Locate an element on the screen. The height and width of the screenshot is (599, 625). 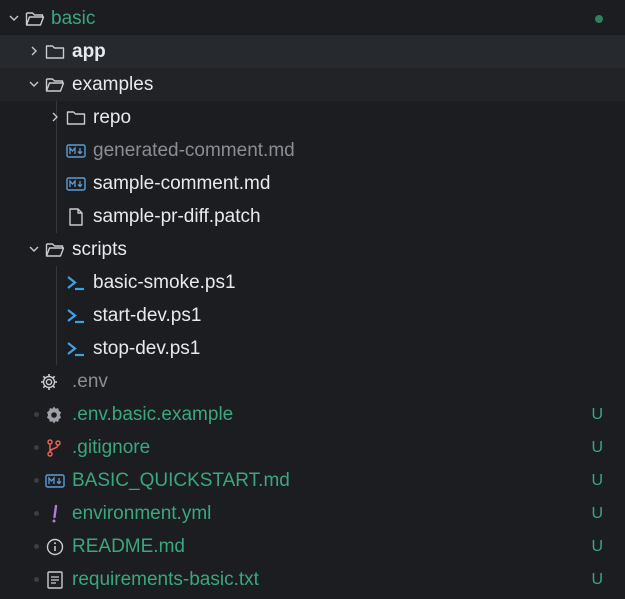
exclamation-icon is located at coordinates (55, 514).